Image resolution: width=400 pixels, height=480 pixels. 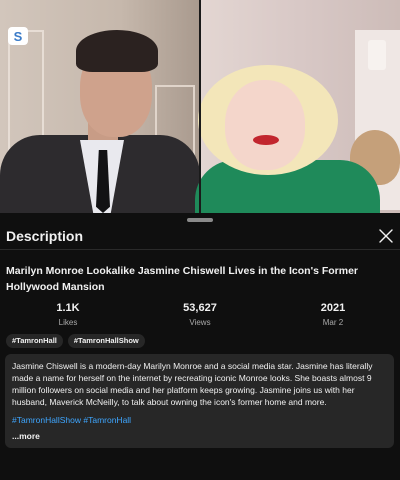 I want to click on hashtag-chips: #TamronHall #TamronHallShow, so click(x=75, y=342).